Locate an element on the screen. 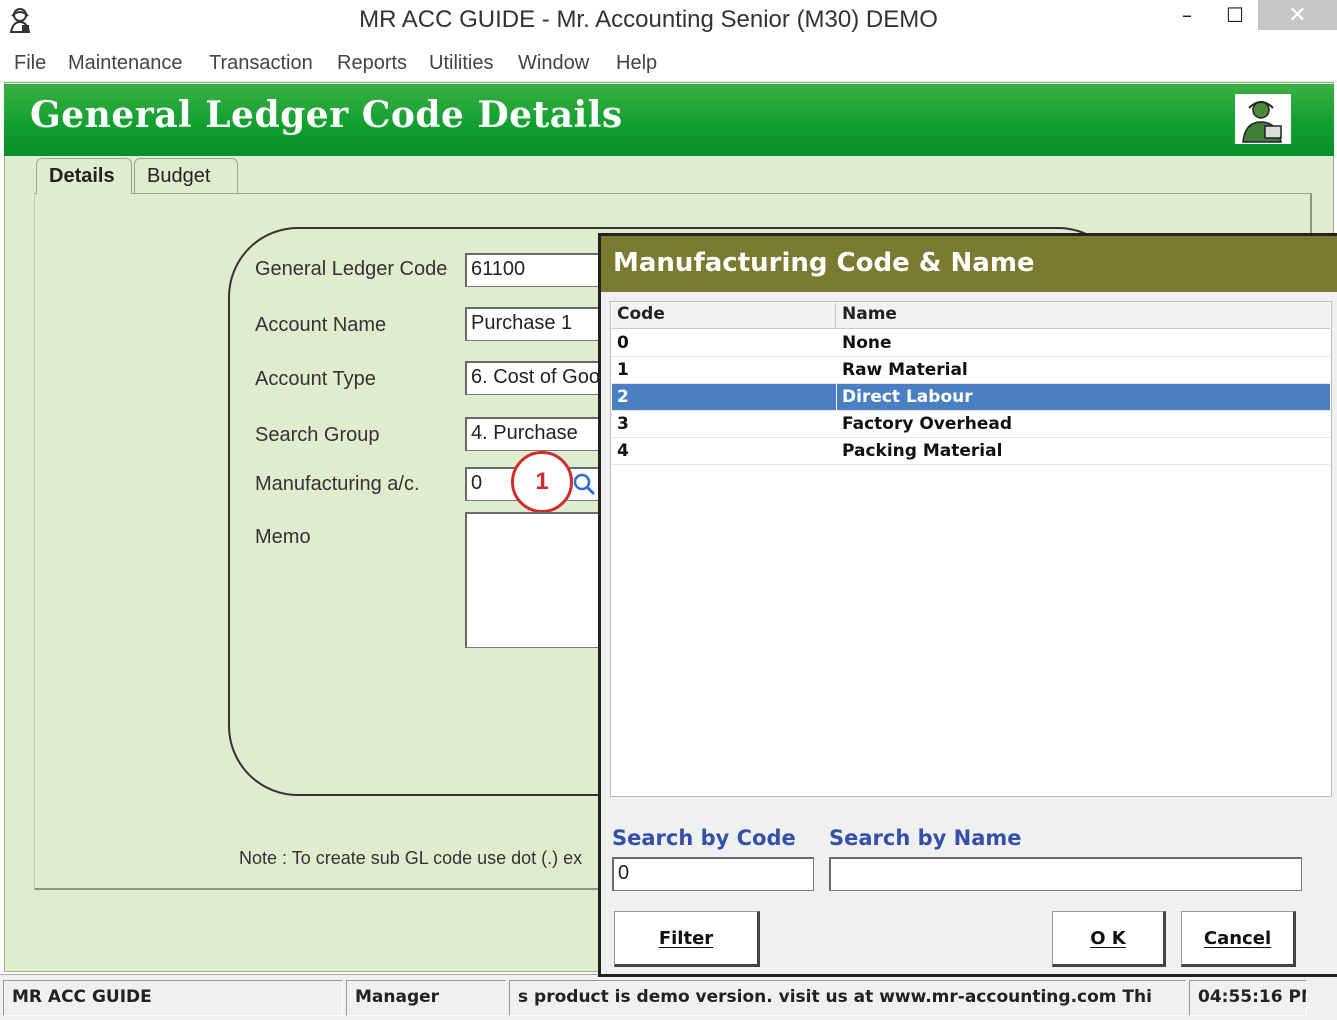 The image size is (1337, 1020). gl-code-input: 61100 is located at coordinates (535, 270).